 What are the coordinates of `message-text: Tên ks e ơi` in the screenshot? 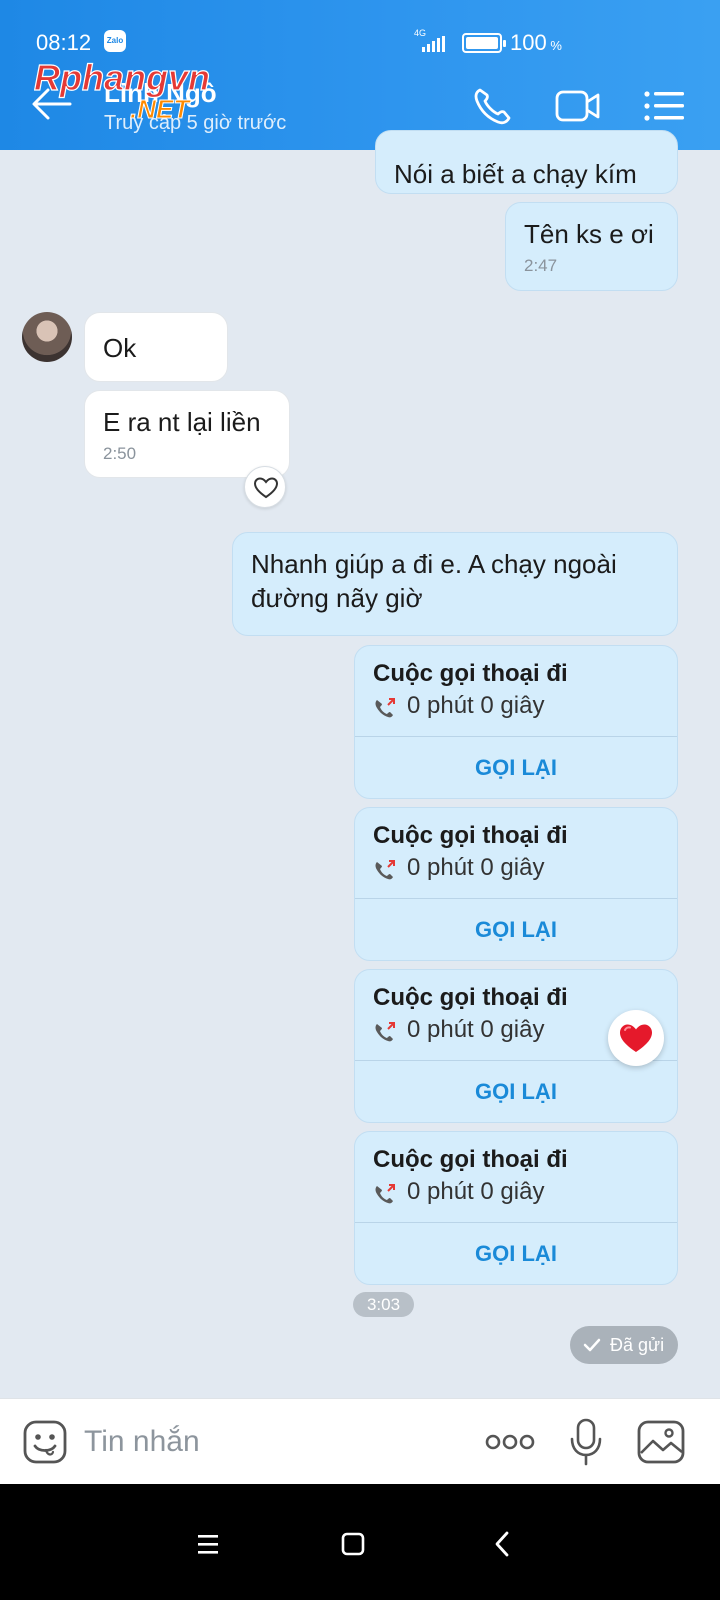 It's located at (589, 234).